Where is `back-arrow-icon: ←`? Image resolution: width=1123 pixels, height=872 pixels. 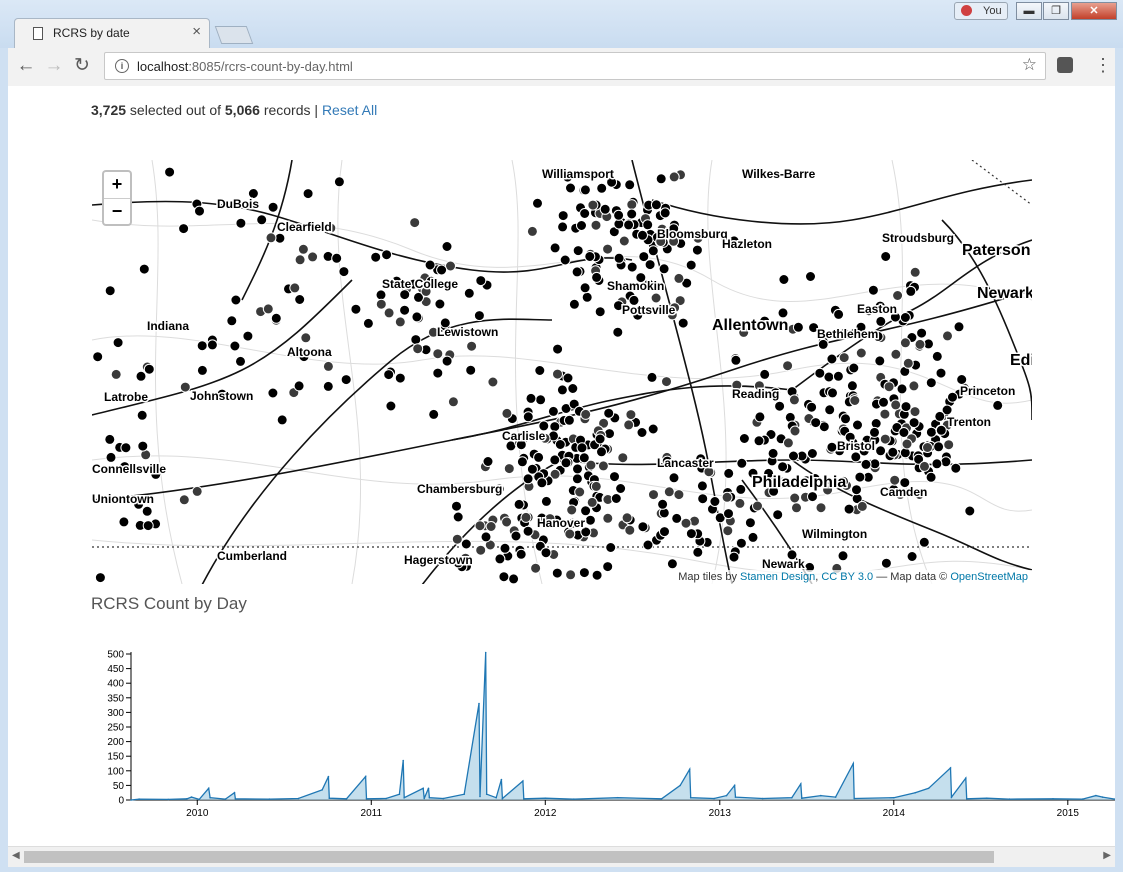
back-arrow-icon: ← is located at coordinates (26, 66).